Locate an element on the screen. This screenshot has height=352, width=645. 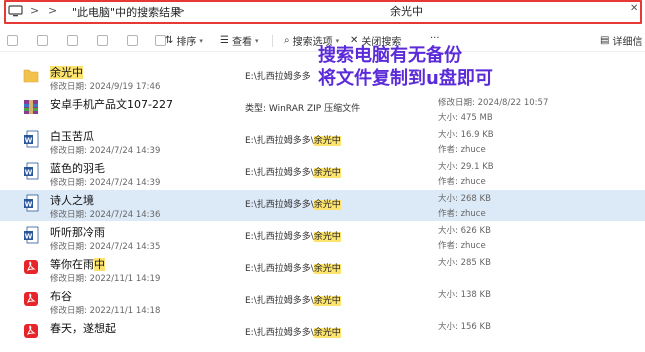
file-size: 大小: 285 KB is located at coordinates (464, 263).